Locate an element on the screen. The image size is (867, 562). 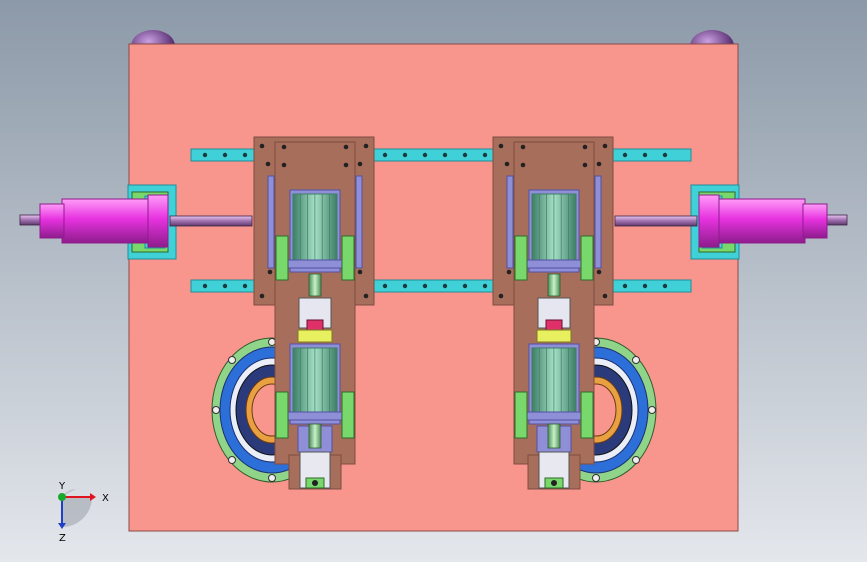
x-axis-label: X is located at coordinates (105, 498).